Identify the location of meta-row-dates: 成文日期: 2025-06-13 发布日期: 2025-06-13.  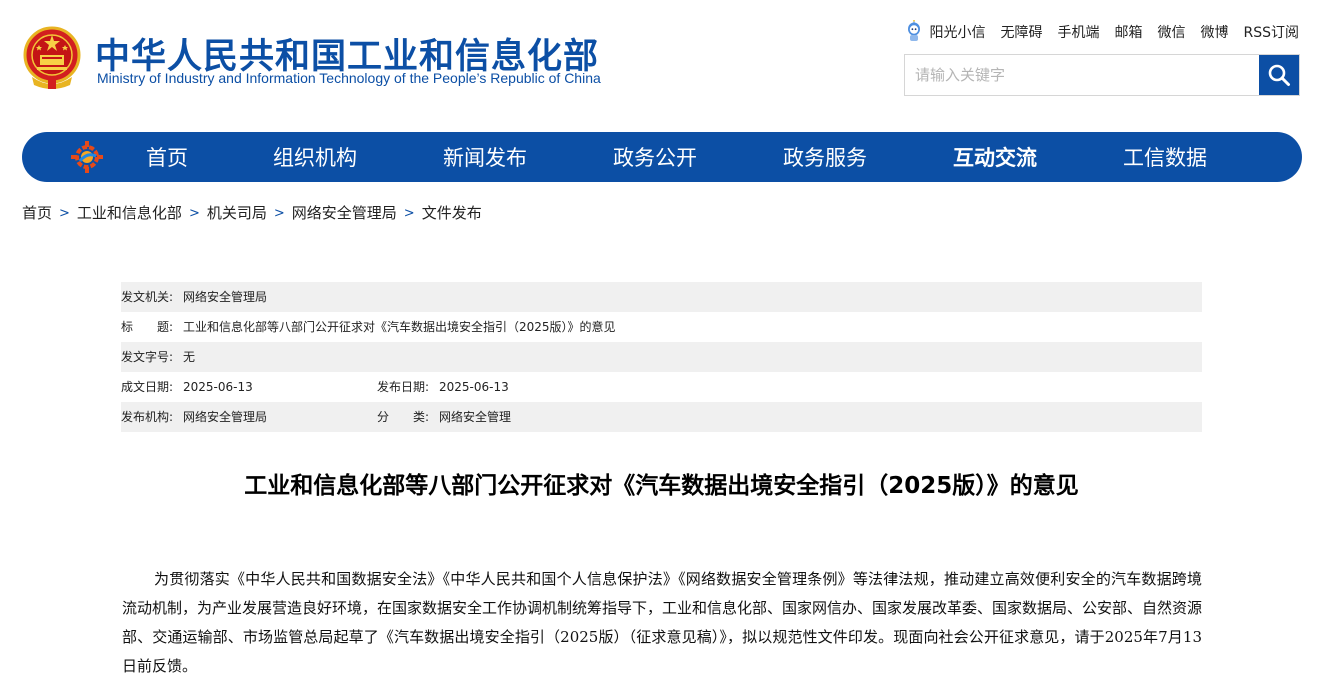
(661, 387).